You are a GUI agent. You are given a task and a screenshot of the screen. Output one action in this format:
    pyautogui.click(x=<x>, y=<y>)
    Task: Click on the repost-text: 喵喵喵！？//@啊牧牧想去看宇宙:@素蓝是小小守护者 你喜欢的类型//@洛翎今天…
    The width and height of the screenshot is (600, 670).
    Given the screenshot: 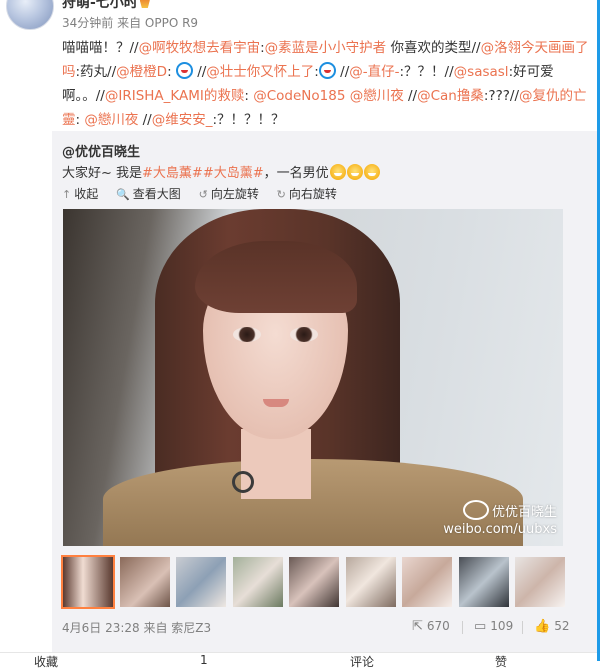 What is the action you would take?
    pyautogui.click(x=326, y=84)
    